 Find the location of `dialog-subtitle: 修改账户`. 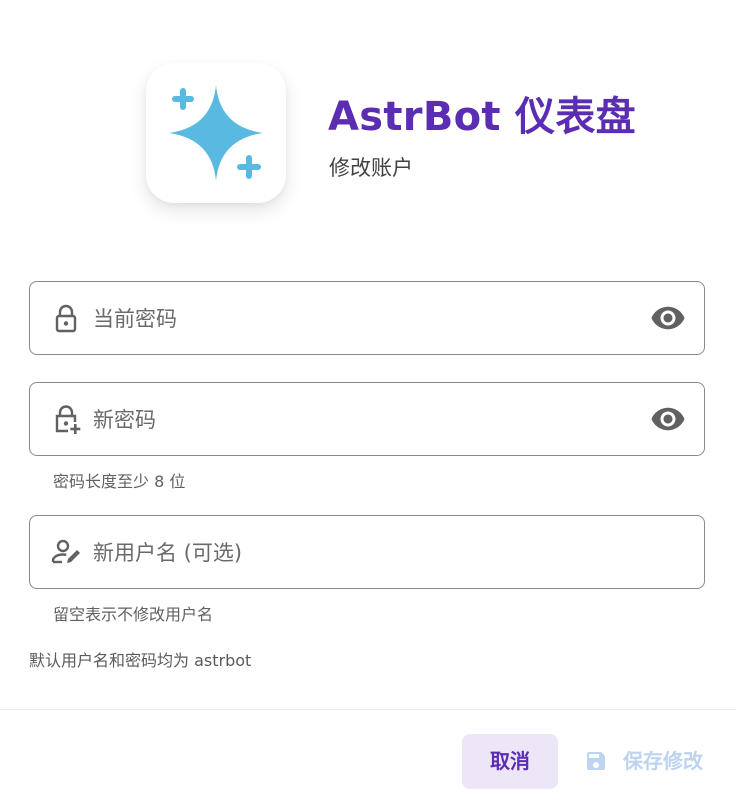

dialog-subtitle: 修改账户 is located at coordinates (371, 168).